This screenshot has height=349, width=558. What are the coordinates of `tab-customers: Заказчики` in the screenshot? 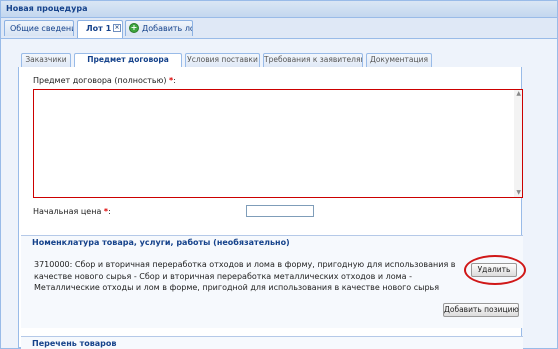 It's located at (46, 60).